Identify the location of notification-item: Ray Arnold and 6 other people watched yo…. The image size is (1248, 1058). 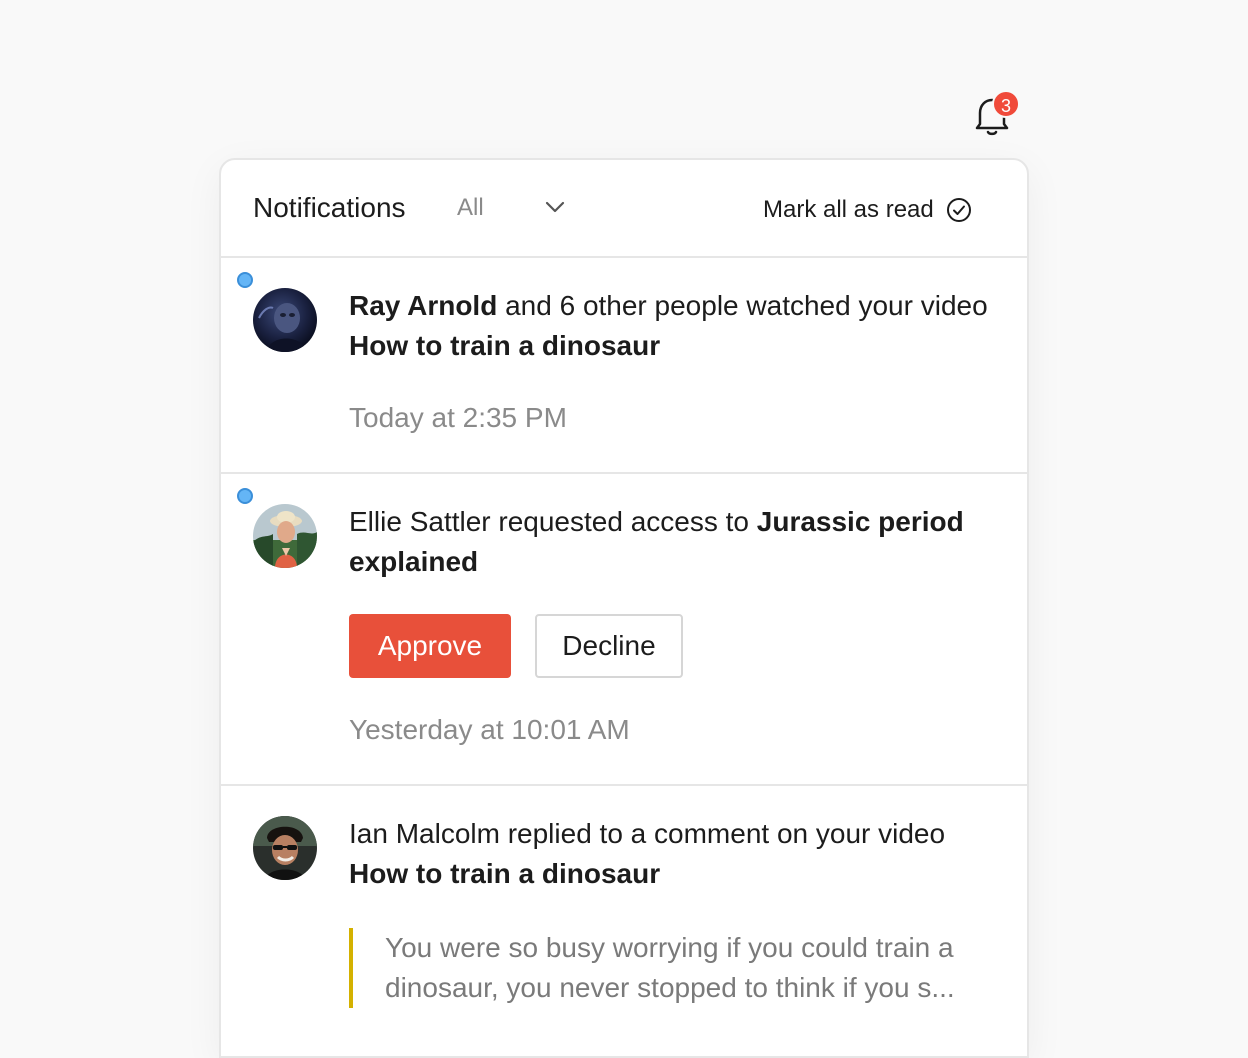
(624, 366).